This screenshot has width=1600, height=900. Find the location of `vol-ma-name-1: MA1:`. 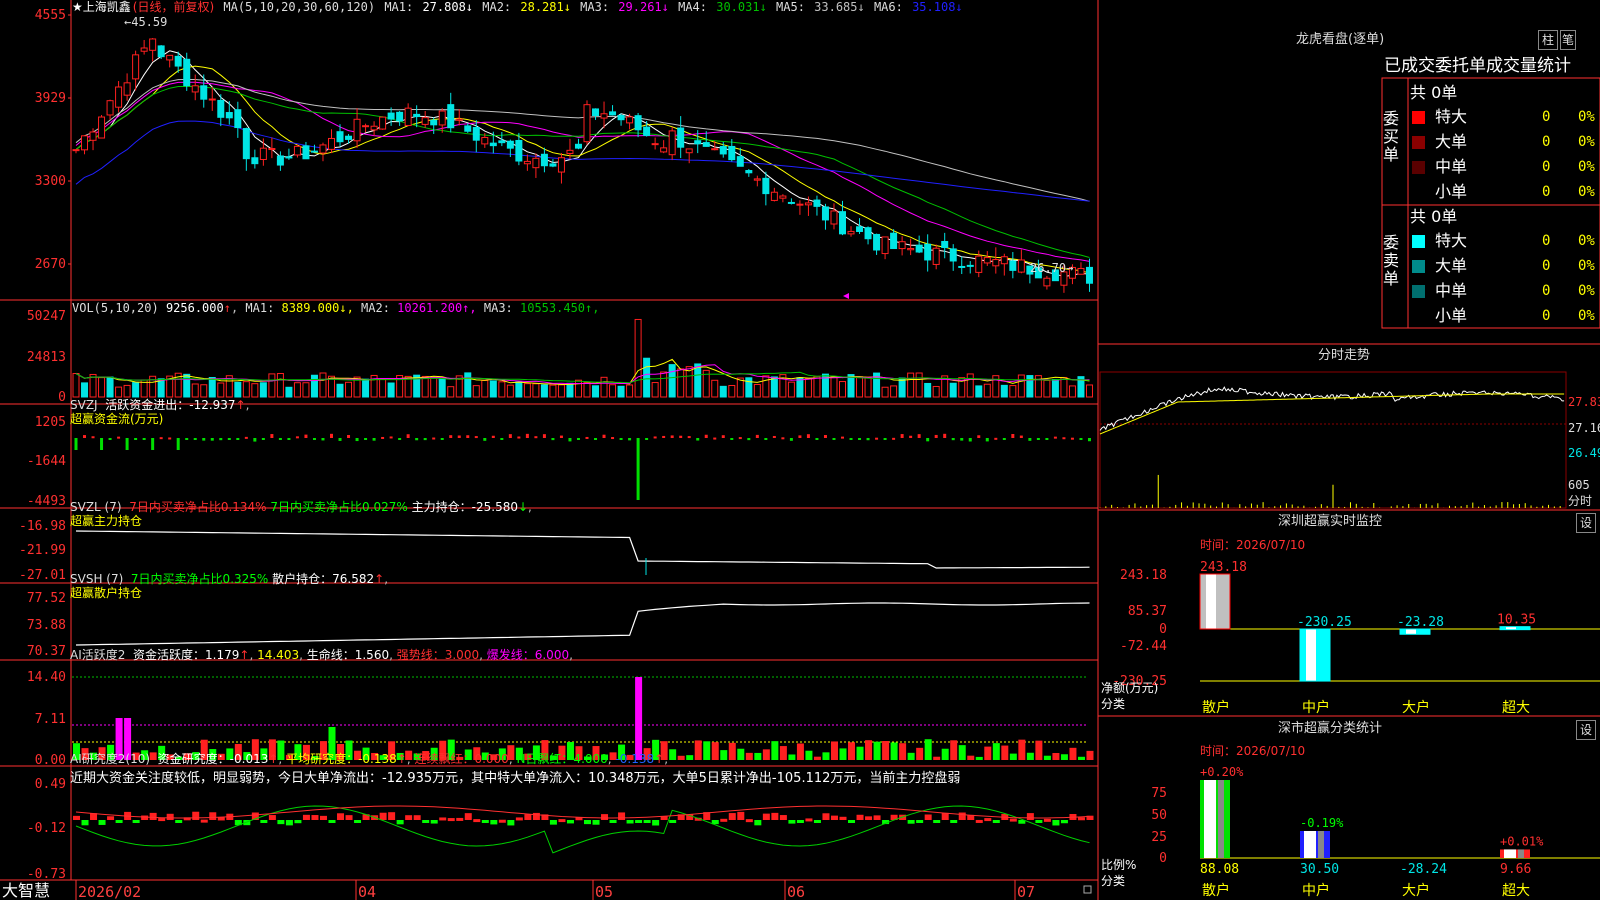

vol-ma-name-1: MA1: is located at coordinates (260, 308).